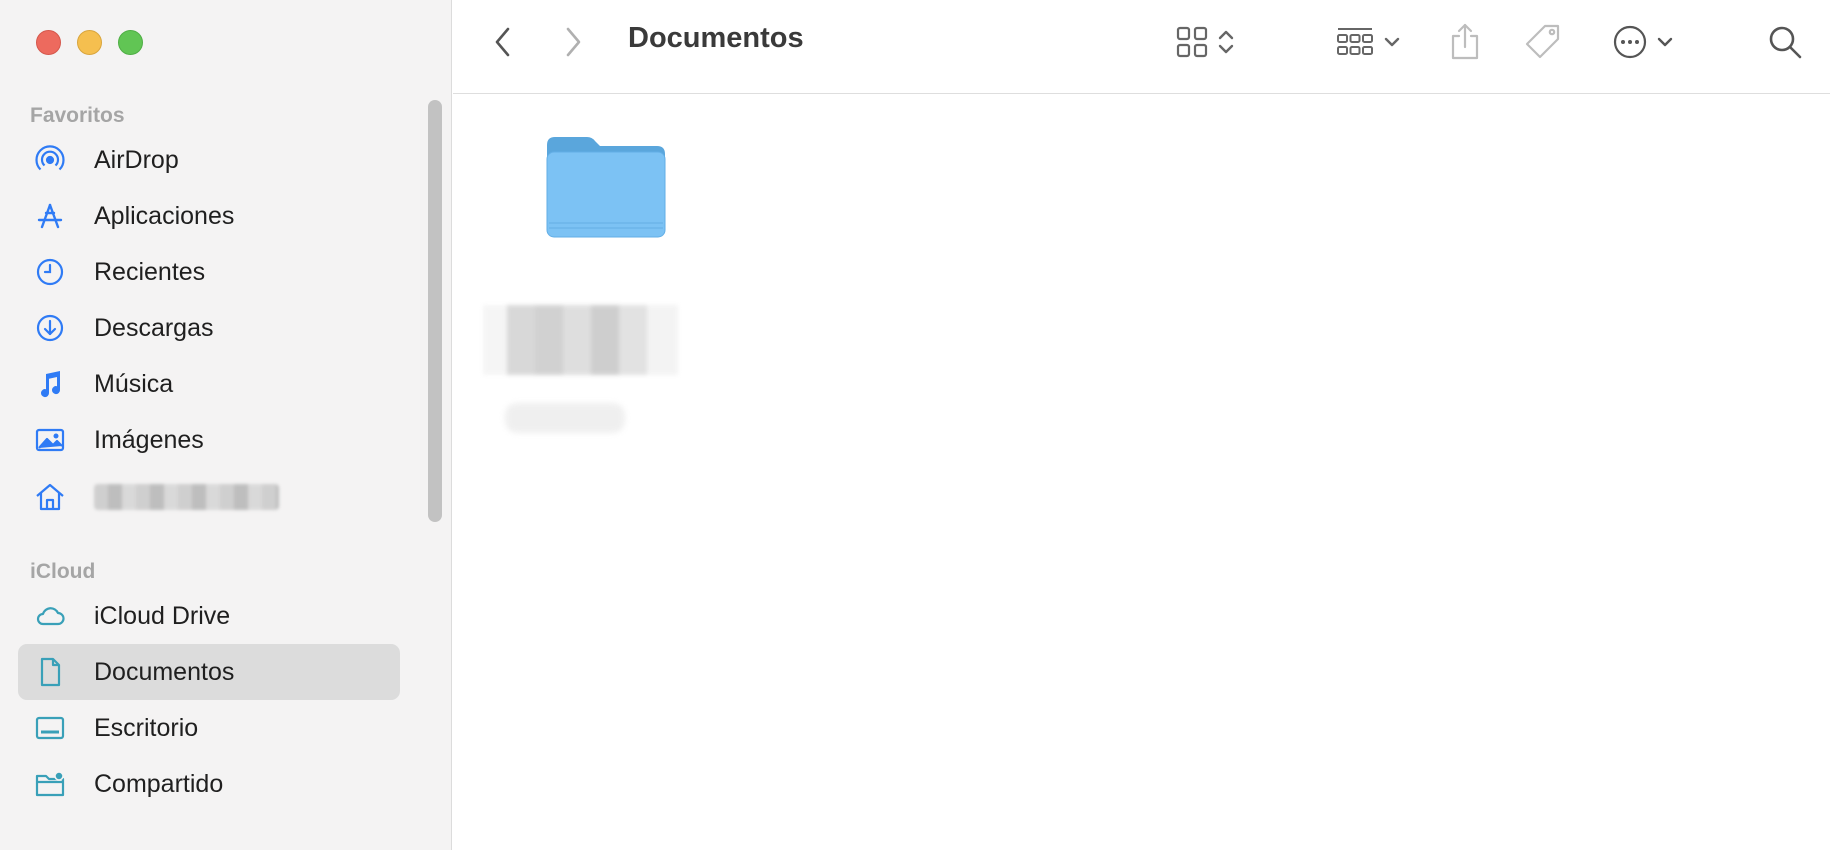 Image resolution: width=1830 pixels, height=850 pixels. I want to click on clock-icon, so click(50, 272).